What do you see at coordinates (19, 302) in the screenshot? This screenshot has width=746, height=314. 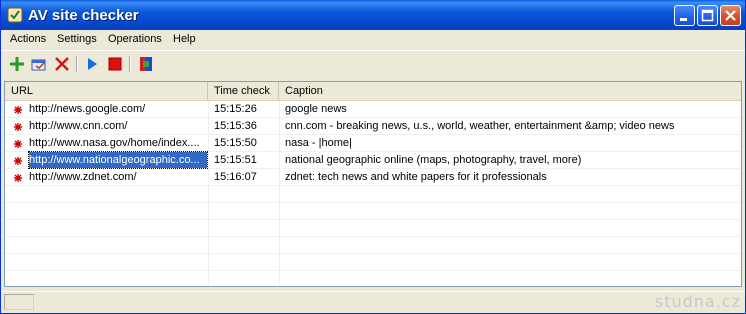 I see `status-pane` at bounding box center [19, 302].